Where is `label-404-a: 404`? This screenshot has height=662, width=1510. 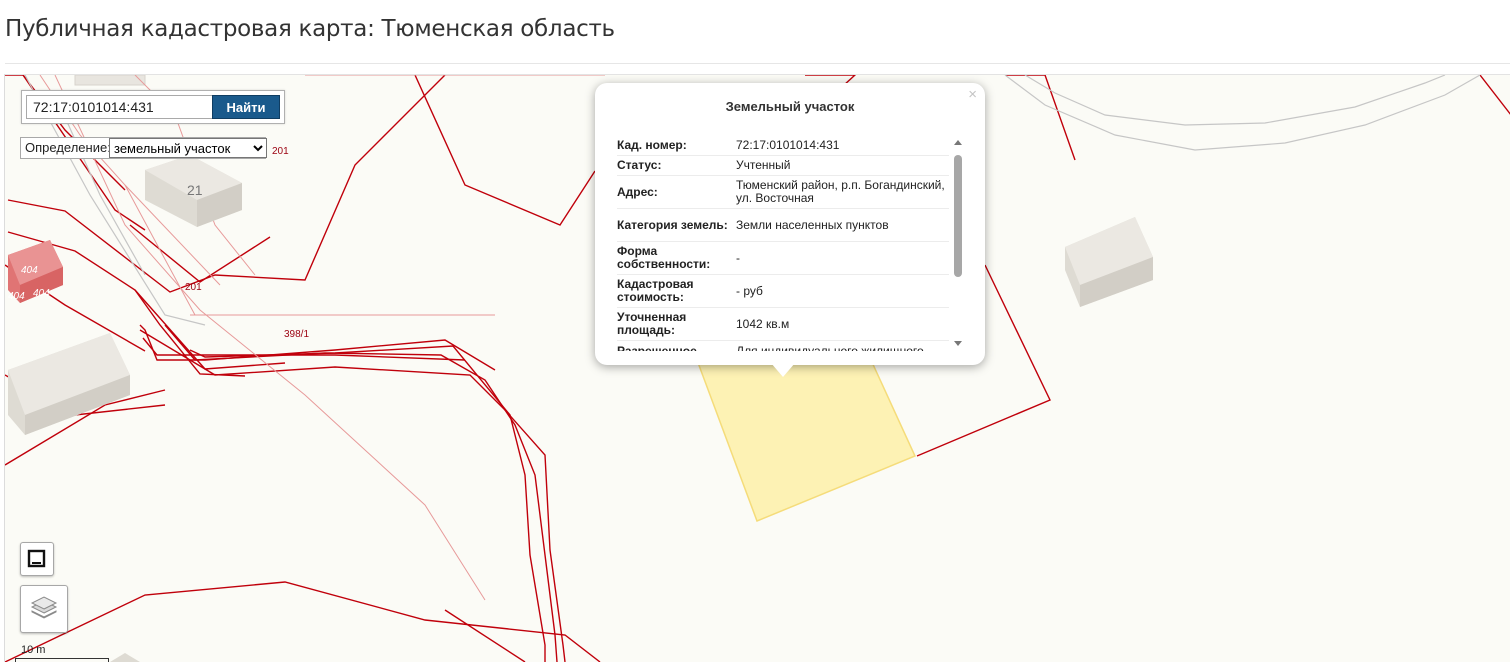 label-404-a: 404 is located at coordinates (29, 270).